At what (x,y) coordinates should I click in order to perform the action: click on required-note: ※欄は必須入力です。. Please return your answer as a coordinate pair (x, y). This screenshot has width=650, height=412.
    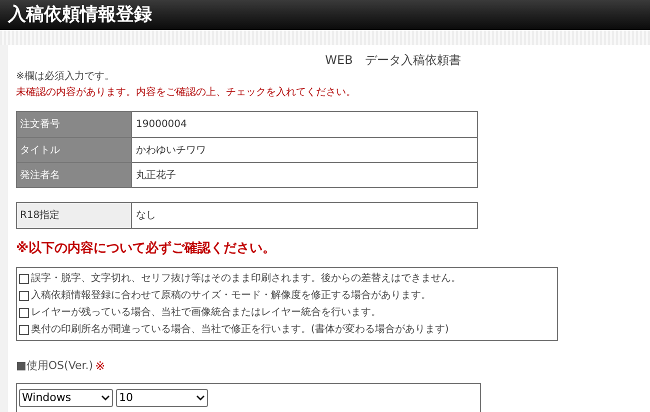
    Looking at the image, I should click on (66, 77).